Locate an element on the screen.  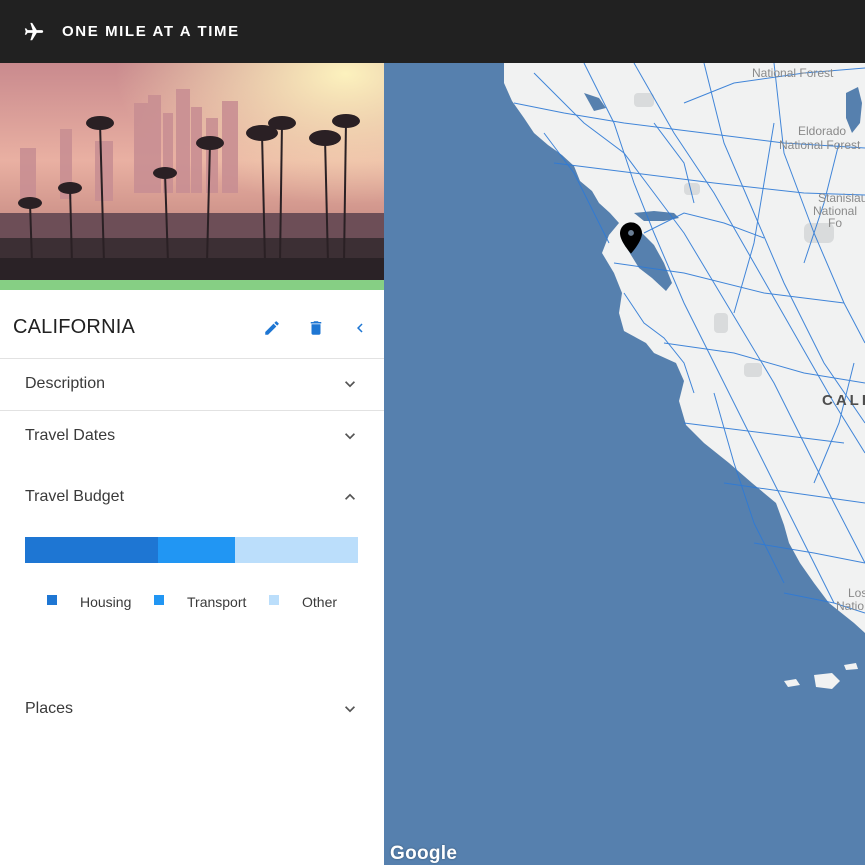
budget-bar is located at coordinates (191, 550).